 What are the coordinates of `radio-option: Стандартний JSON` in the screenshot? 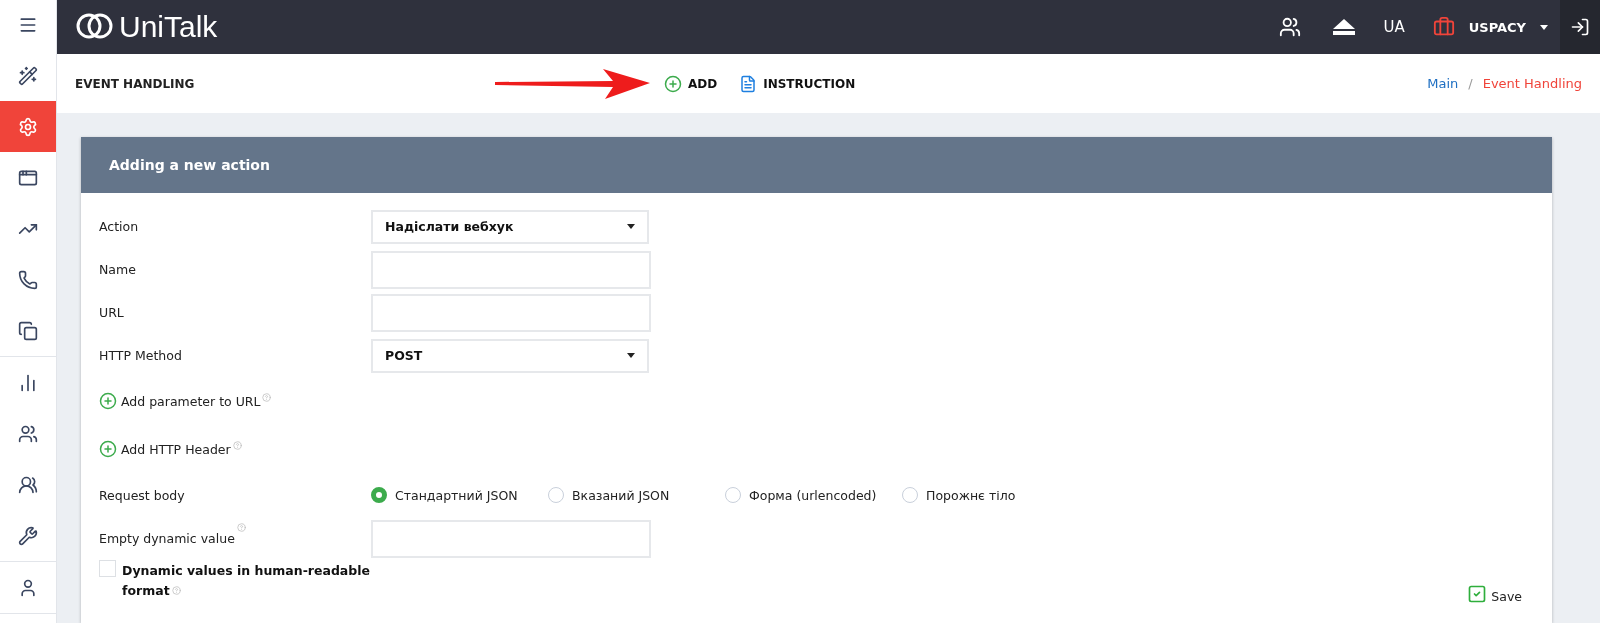 It's located at (459, 495).